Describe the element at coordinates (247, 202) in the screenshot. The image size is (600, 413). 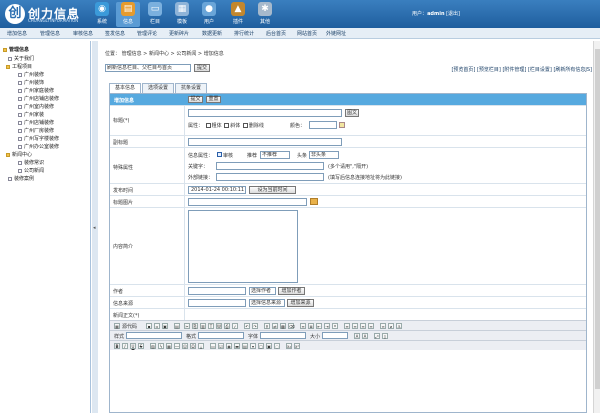
I see `title-image-input` at that location.